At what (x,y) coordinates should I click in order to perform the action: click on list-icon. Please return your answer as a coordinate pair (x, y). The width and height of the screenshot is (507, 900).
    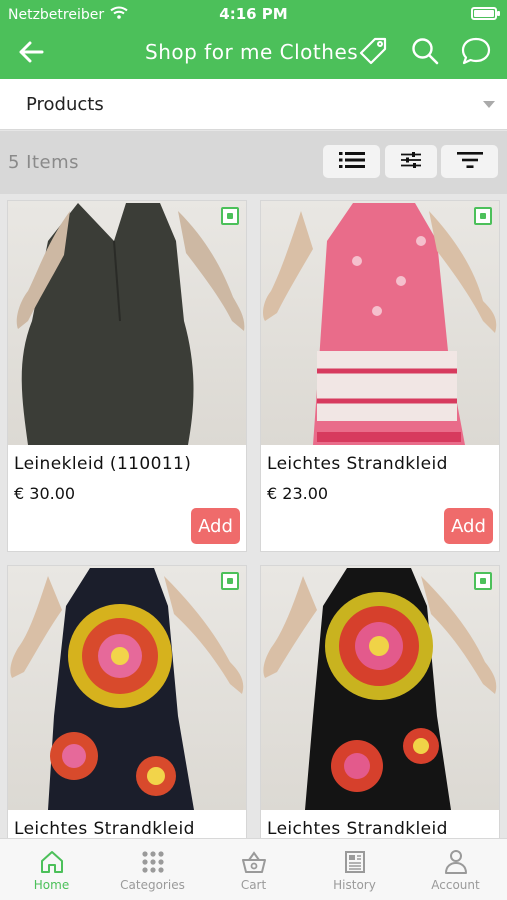
    Looking at the image, I should click on (351, 162).